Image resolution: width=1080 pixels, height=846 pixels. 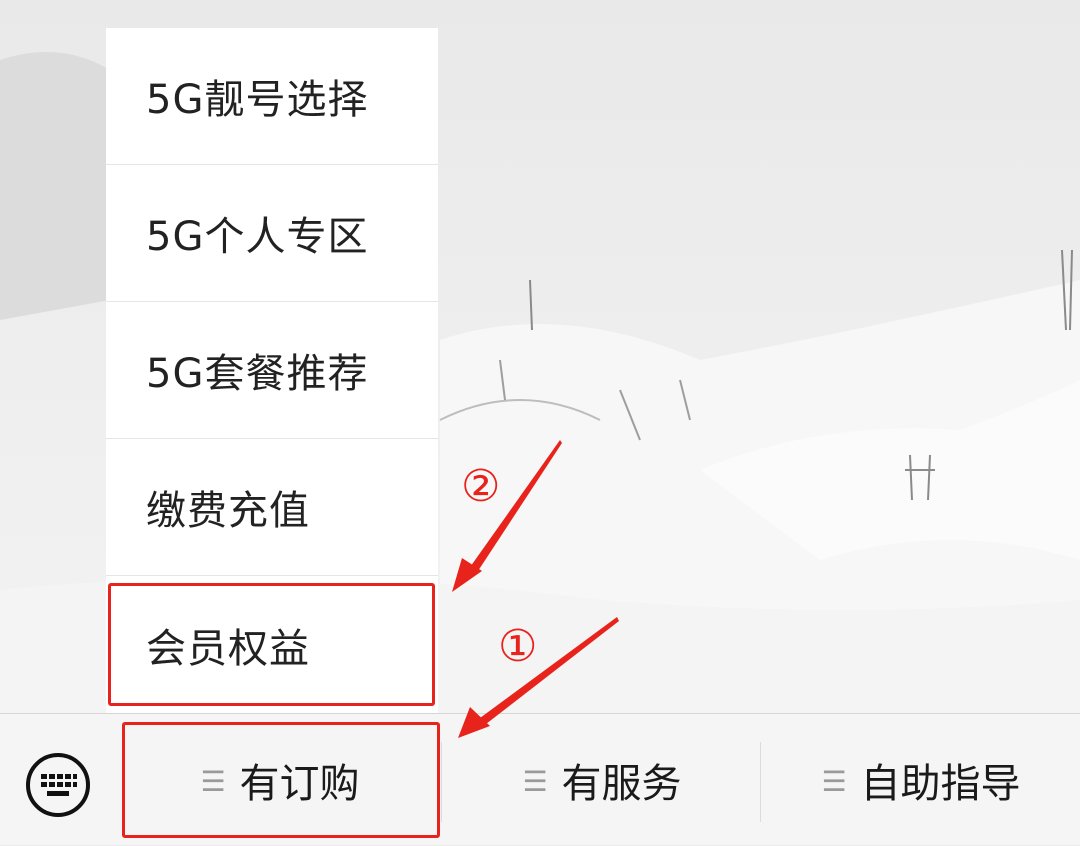 What do you see at coordinates (760, 782) in the screenshot?
I see `tab-divider` at bounding box center [760, 782].